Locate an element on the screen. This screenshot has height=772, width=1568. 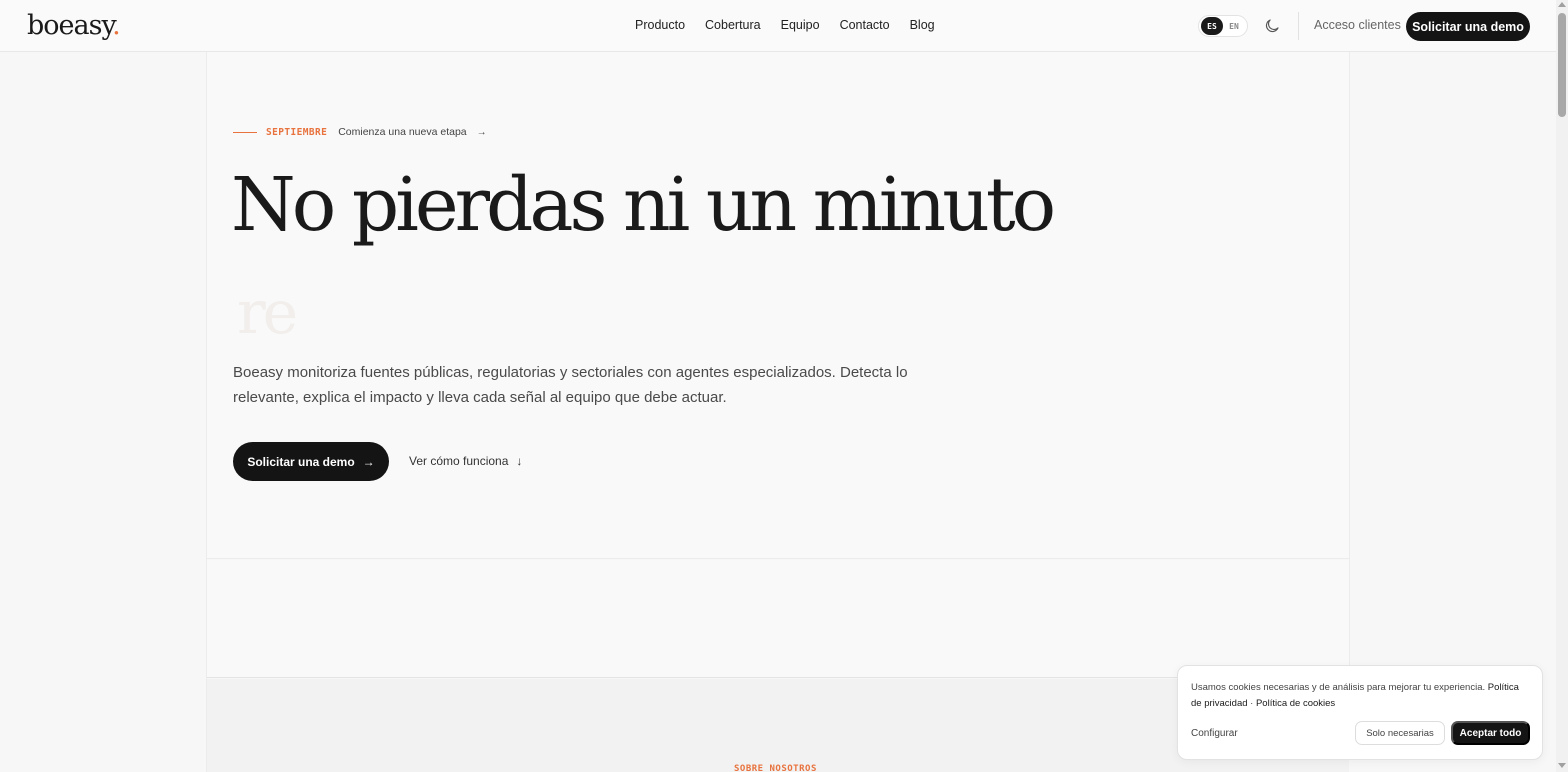
eyebrow-text: Comienza una nueva etapa is located at coordinates (402, 132).